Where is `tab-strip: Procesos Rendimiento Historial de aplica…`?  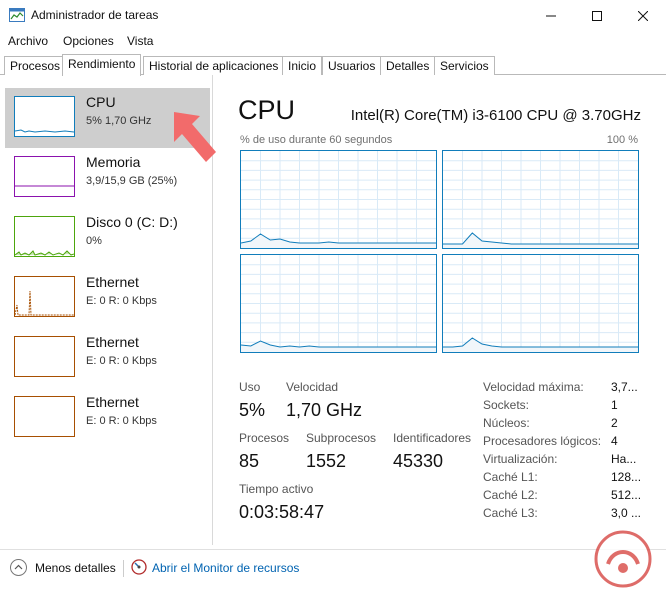 tab-strip: Procesos Rendimiento Historial de aplica… is located at coordinates (333, 65).